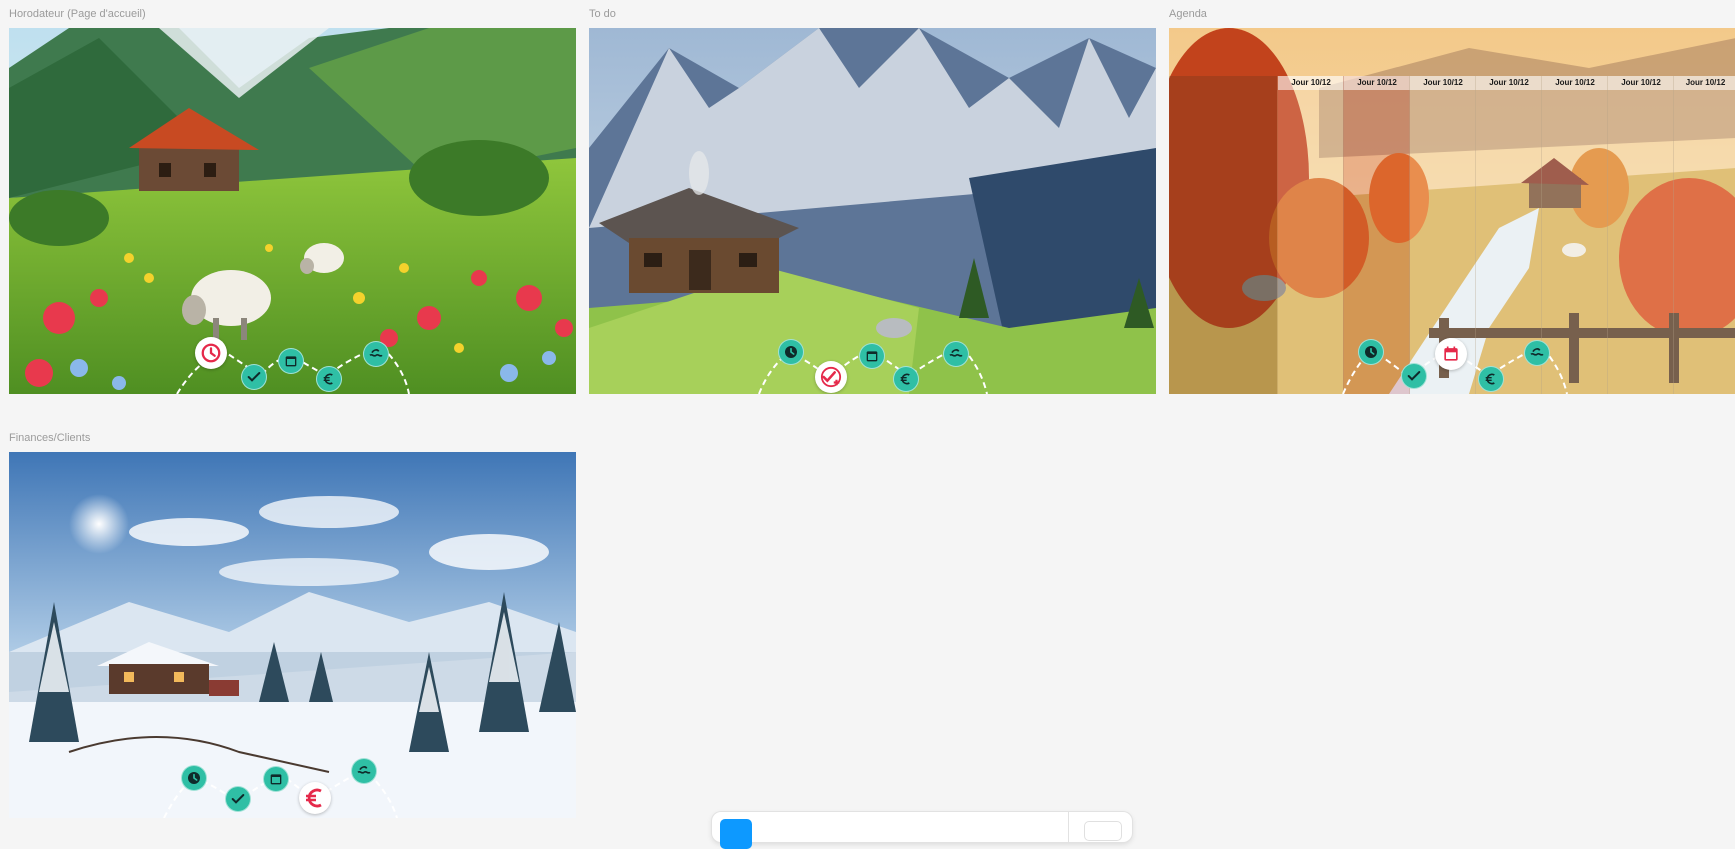  I want to click on scene-winter-landscape, so click(292, 635).